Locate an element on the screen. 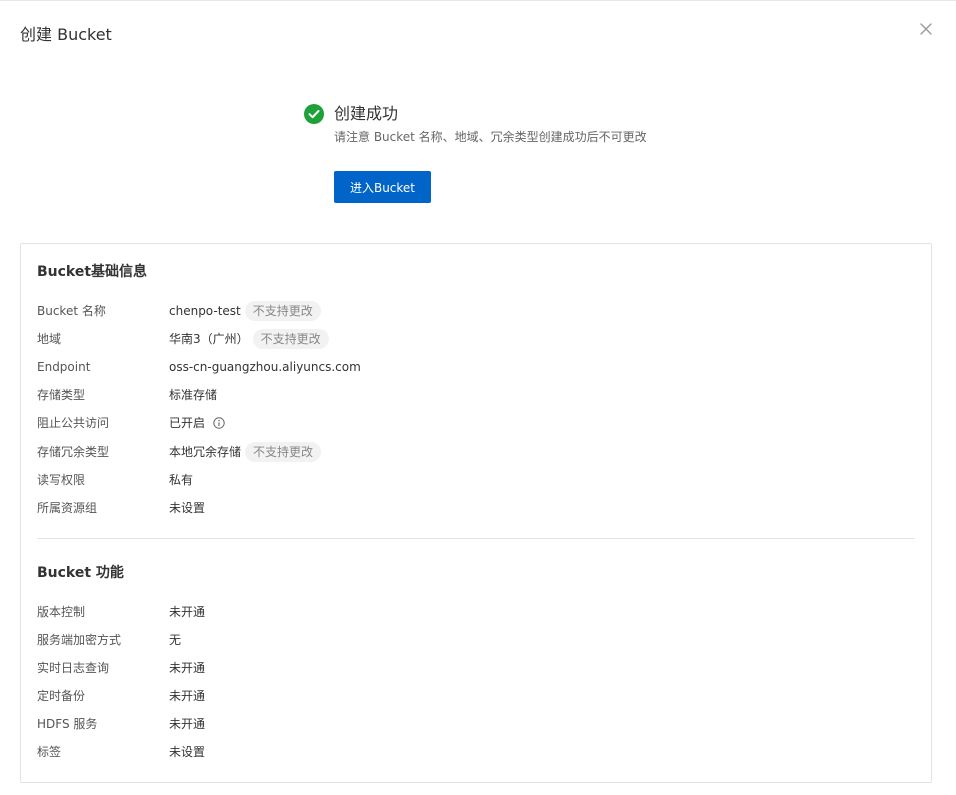  row-value: 本地冗余存储 不支持更改 is located at coordinates (245, 452).